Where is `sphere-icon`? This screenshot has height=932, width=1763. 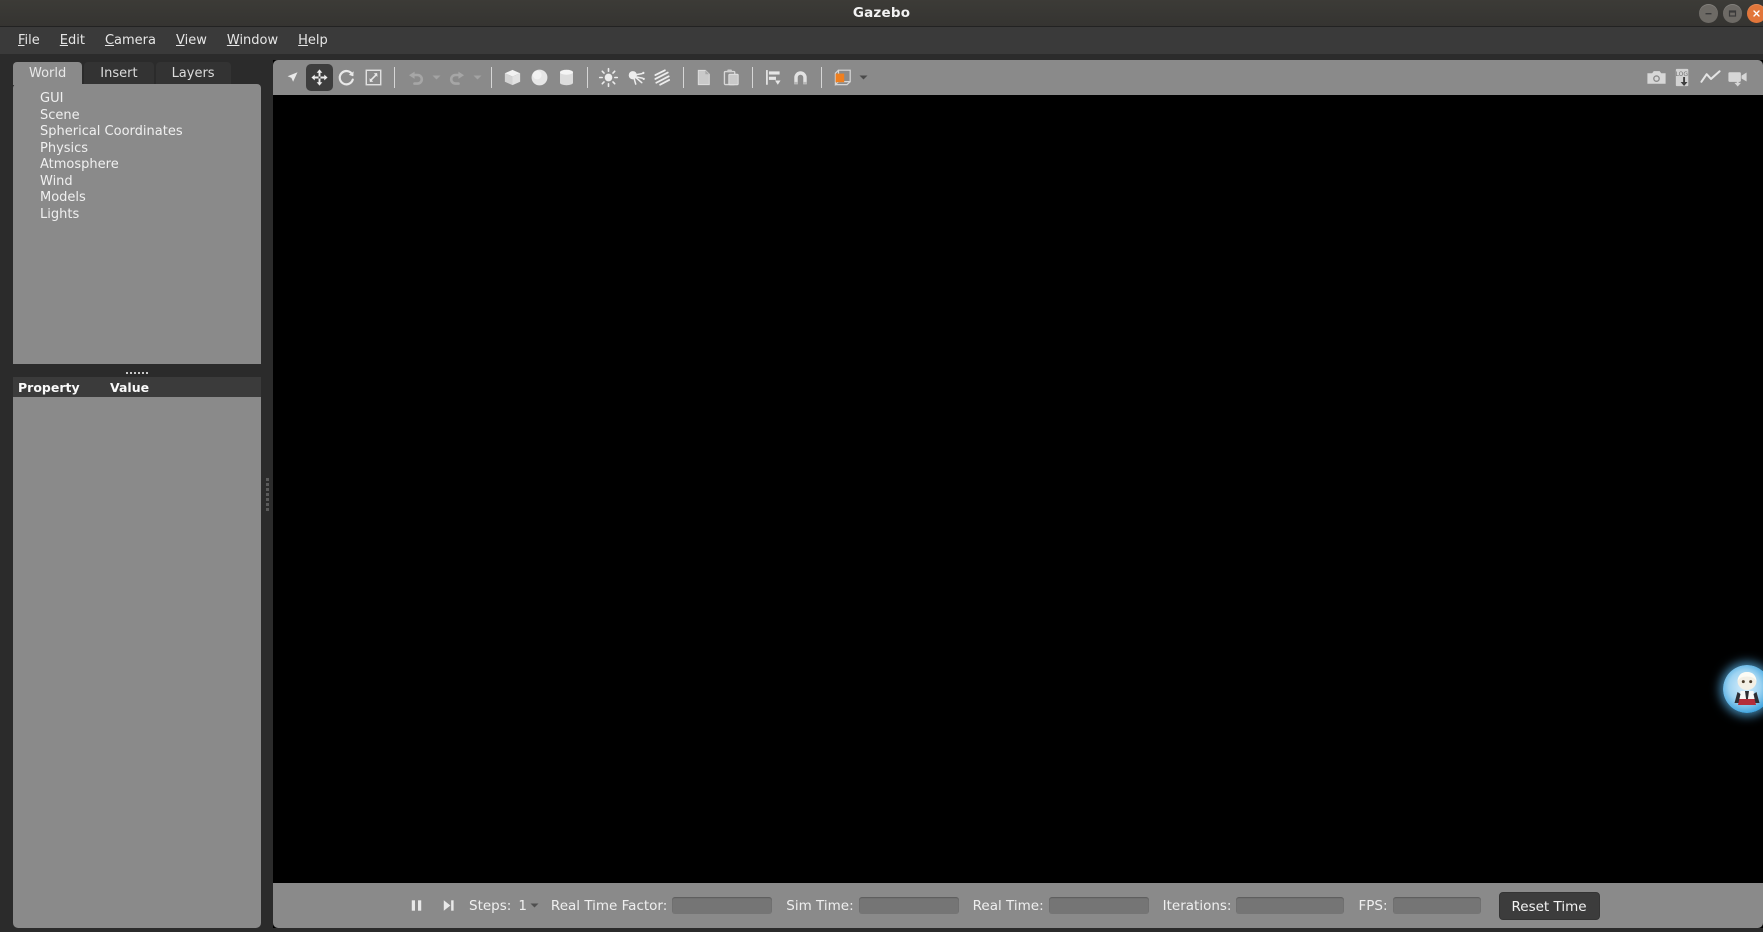
sphere-icon is located at coordinates (539, 77).